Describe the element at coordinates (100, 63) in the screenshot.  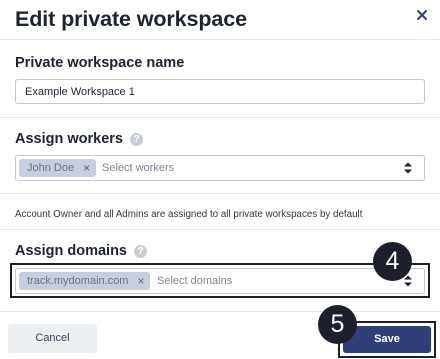
I see `workspace-name-label: Private workspace name` at that location.